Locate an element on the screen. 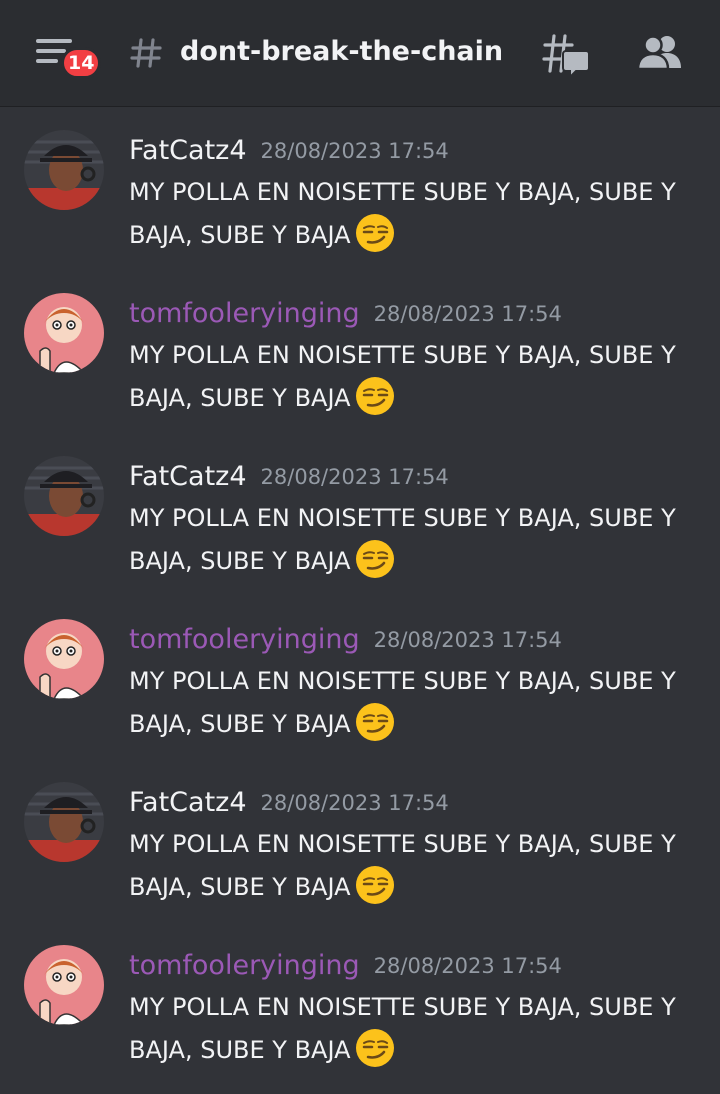 This screenshot has height=1094, width=720. unread-badge: 14 is located at coordinates (81, 63).